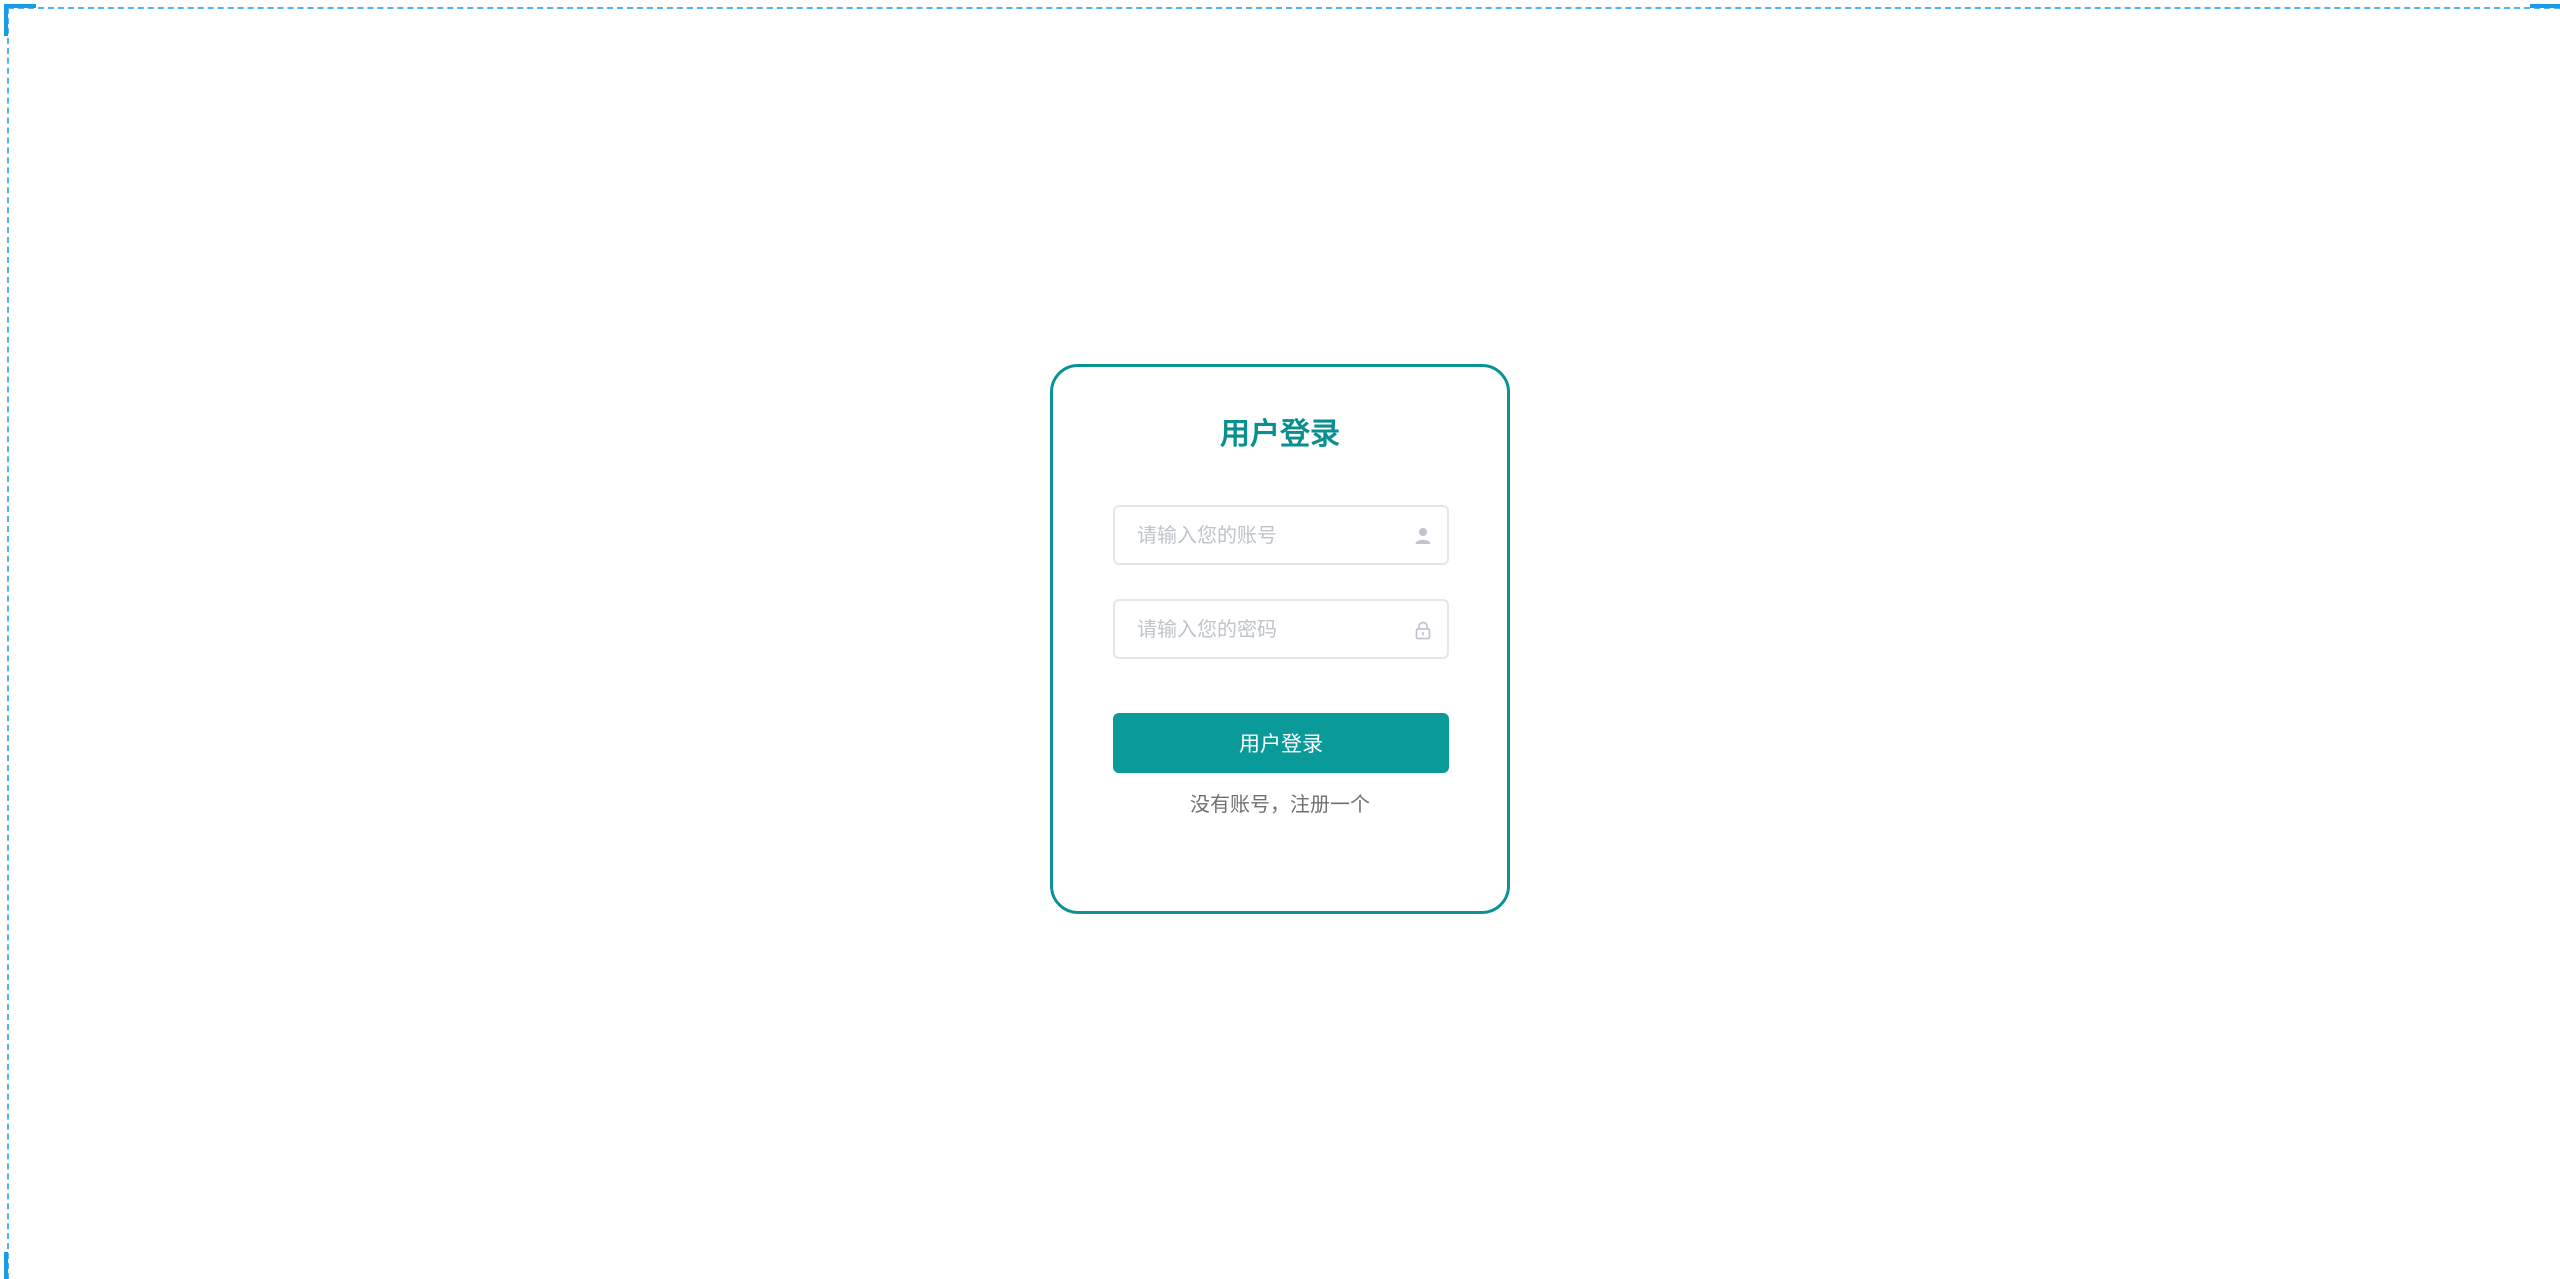 The width and height of the screenshot is (2560, 1279). Describe the element at coordinates (1284, 8) in the screenshot. I see `frame-guide-top` at that location.